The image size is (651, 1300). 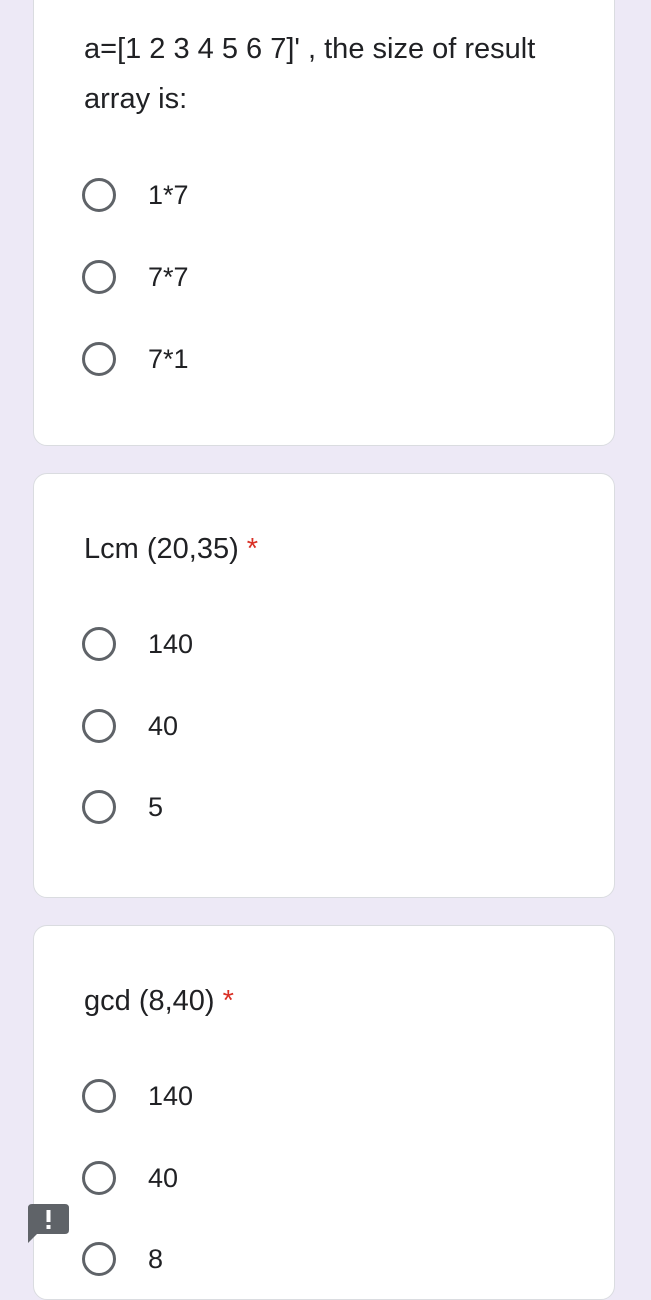 I want to click on radio-option-7x7: 7*7, so click(x=135, y=277).